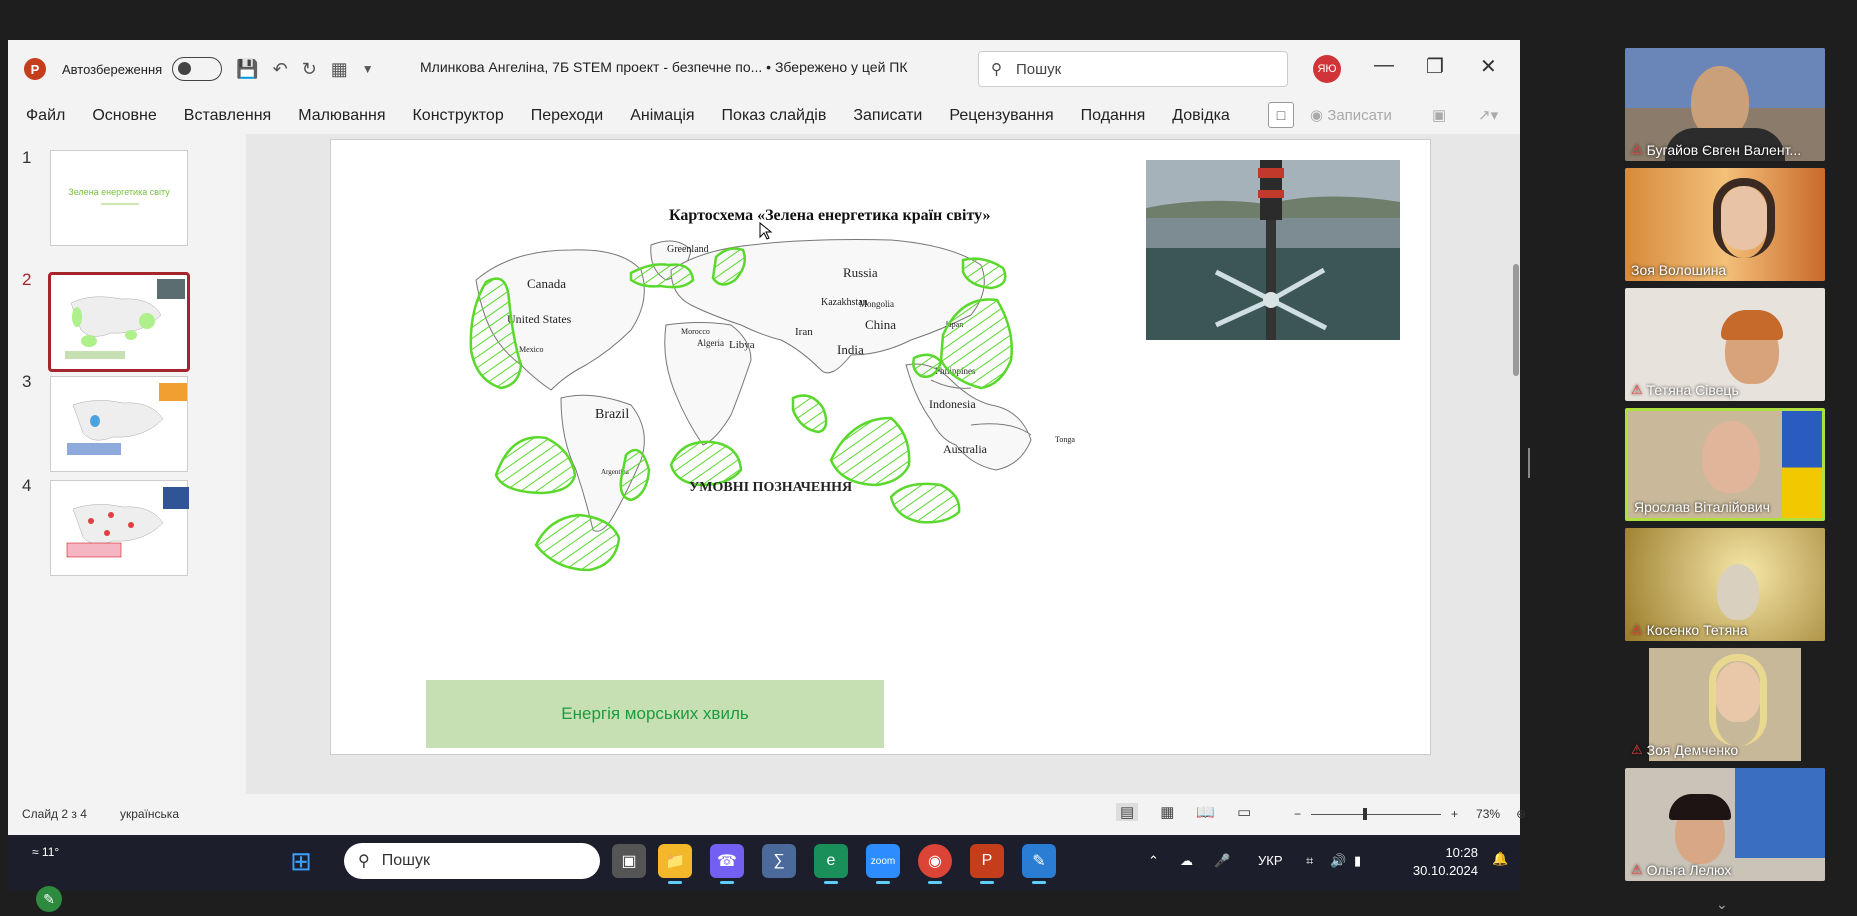 This screenshot has width=1857, height=916. What do you see at coordinates (1384, 65) in the screenshot?
I see `minimize-icon: —` at bounding box center [1384, 65].